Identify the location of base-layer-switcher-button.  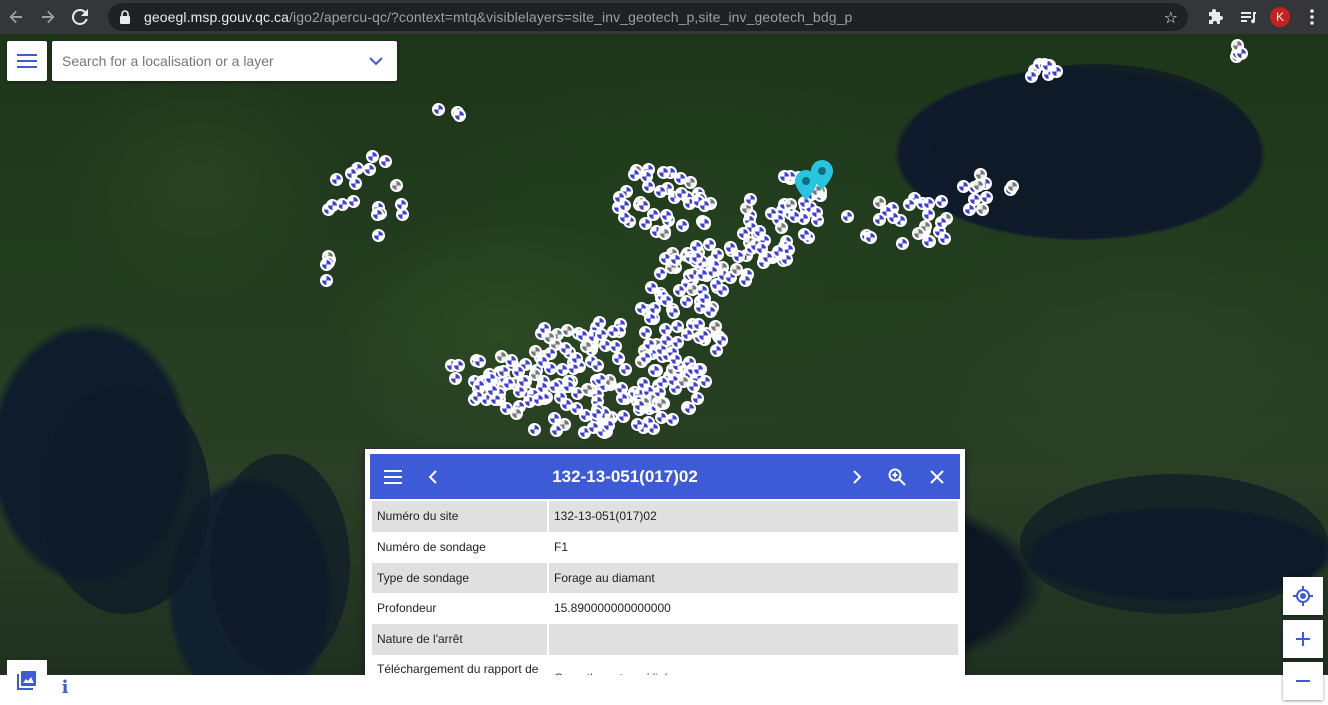
(27, 680).